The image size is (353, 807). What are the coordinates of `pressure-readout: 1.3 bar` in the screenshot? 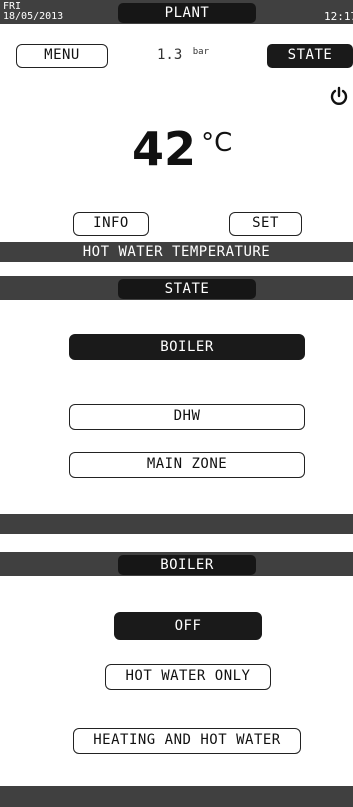 It's located at (183, 55).